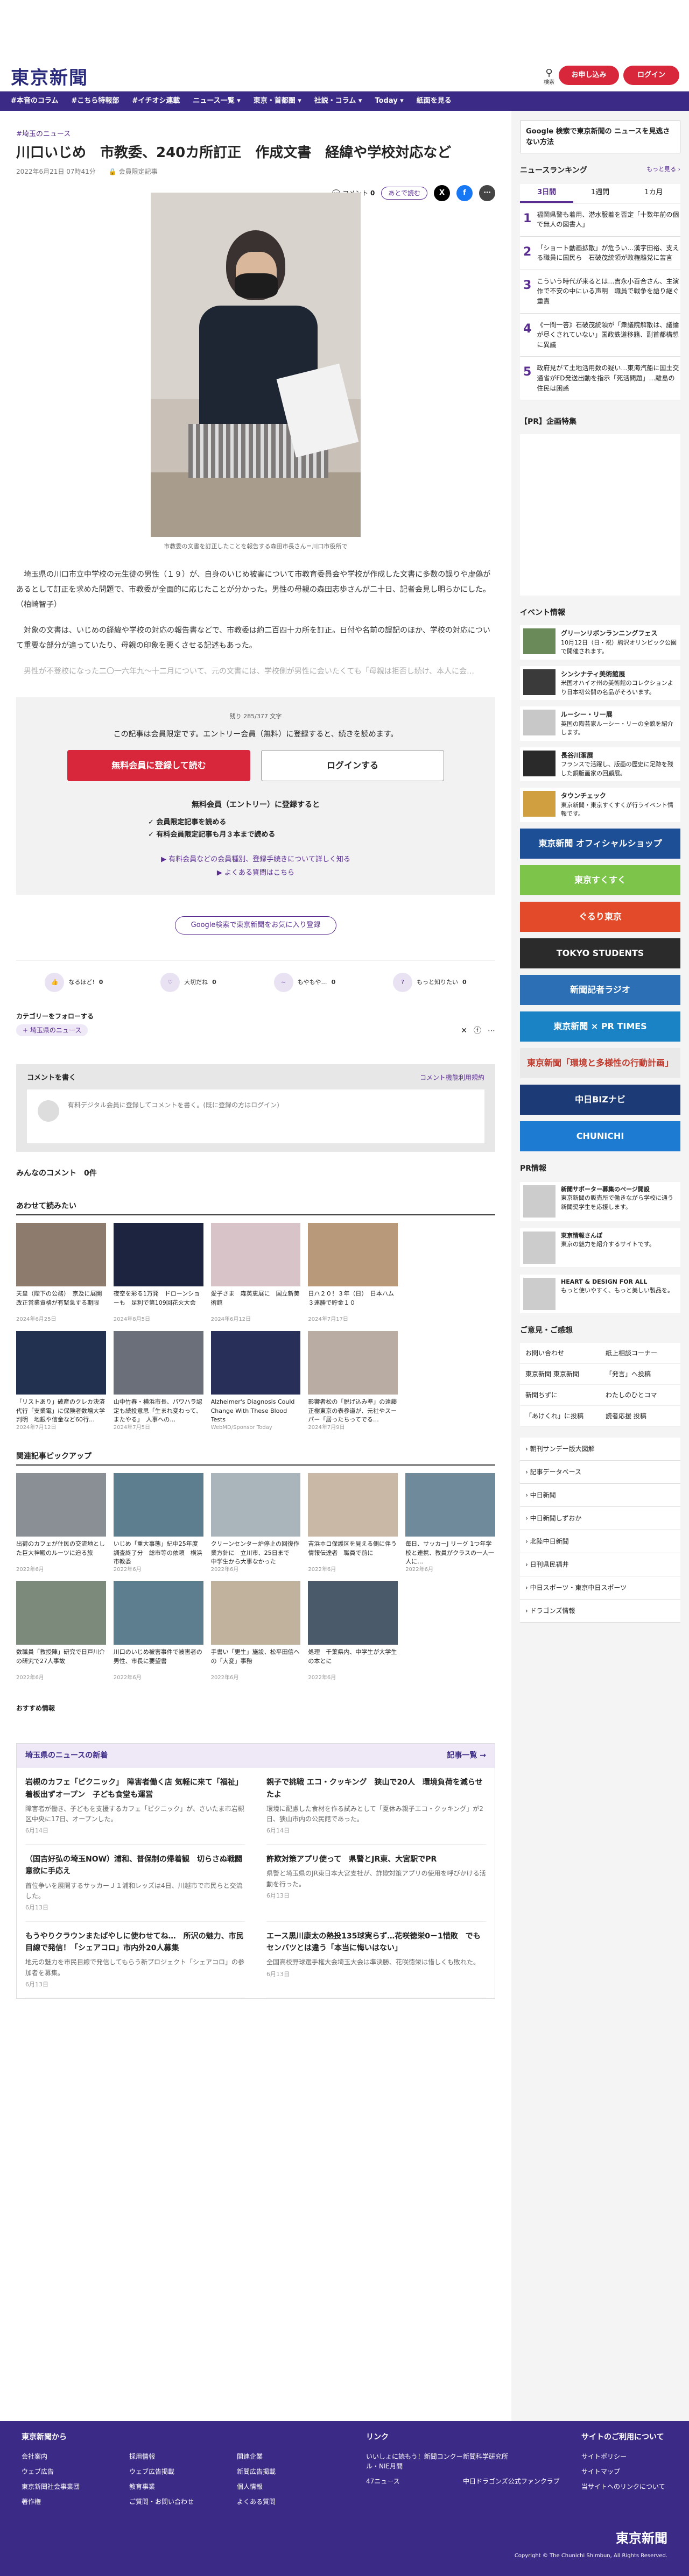 The width and height of the screenshot is (689, 2576). Describe the element at coordinates (623, 2456) in the screenshot. I see `footer-link: サイトポリシー` at that location.